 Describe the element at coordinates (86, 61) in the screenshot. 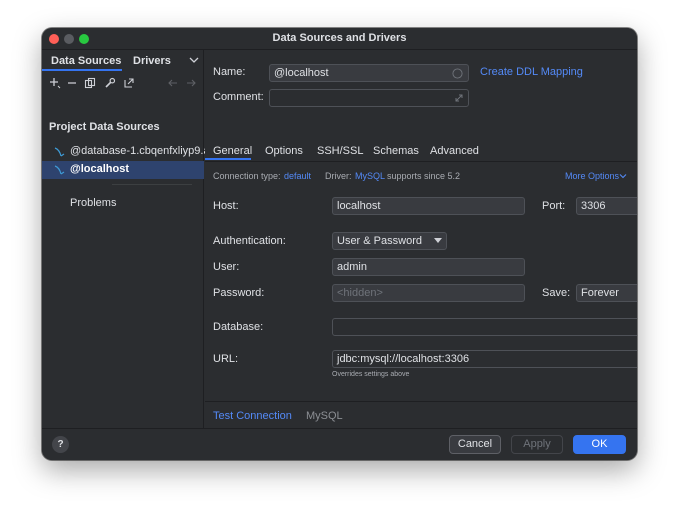

I see `tab-data-sources: Data Sources` at that location.